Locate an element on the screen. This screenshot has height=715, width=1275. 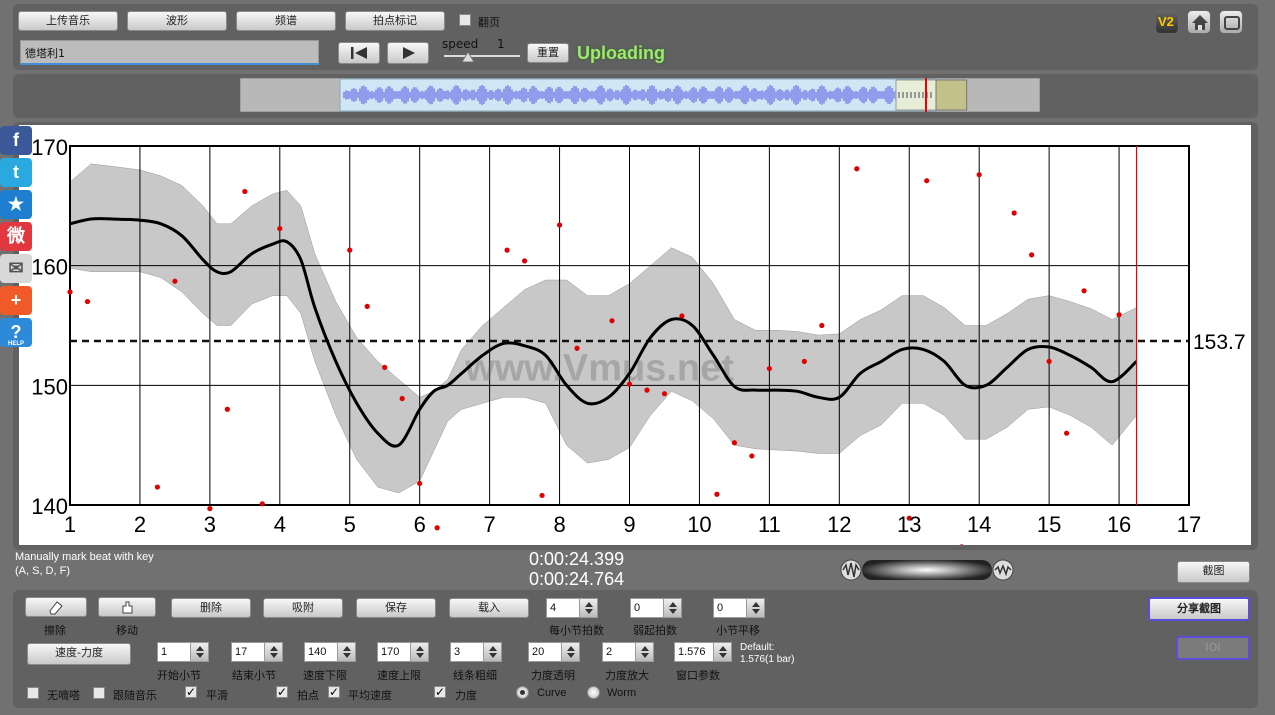
load-button: 载入 is located at coordinates (489, 608).